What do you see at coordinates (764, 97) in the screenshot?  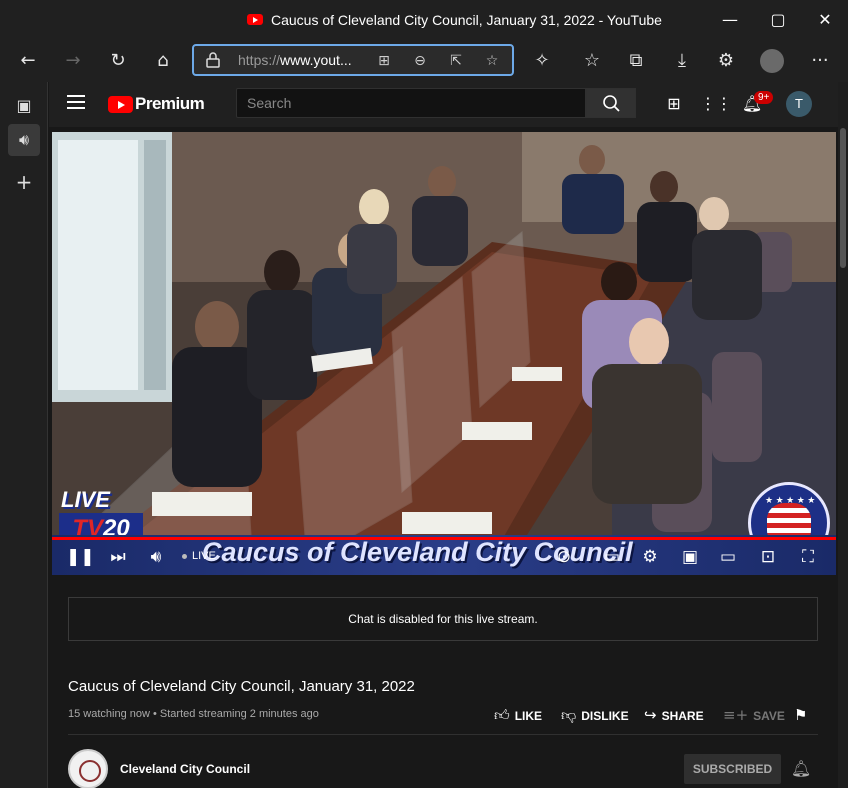 I see `notification-count-badge: 9+` at bounding box center [764, 97].